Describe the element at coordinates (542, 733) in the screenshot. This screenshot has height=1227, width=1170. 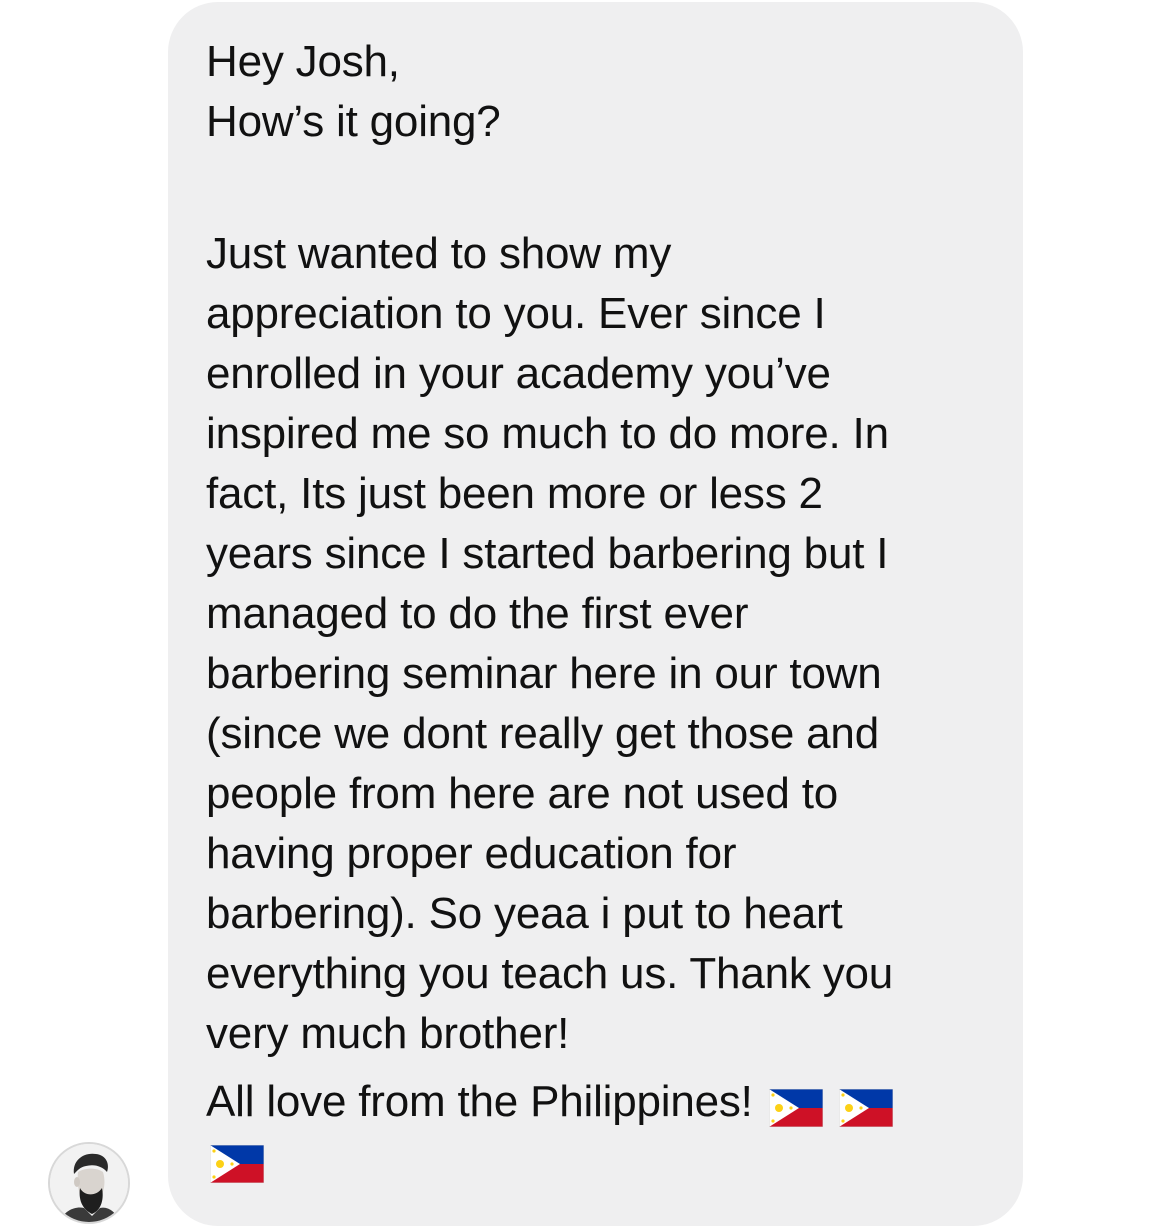
I see `message-body-line: (since we dont really get those and` at that location.